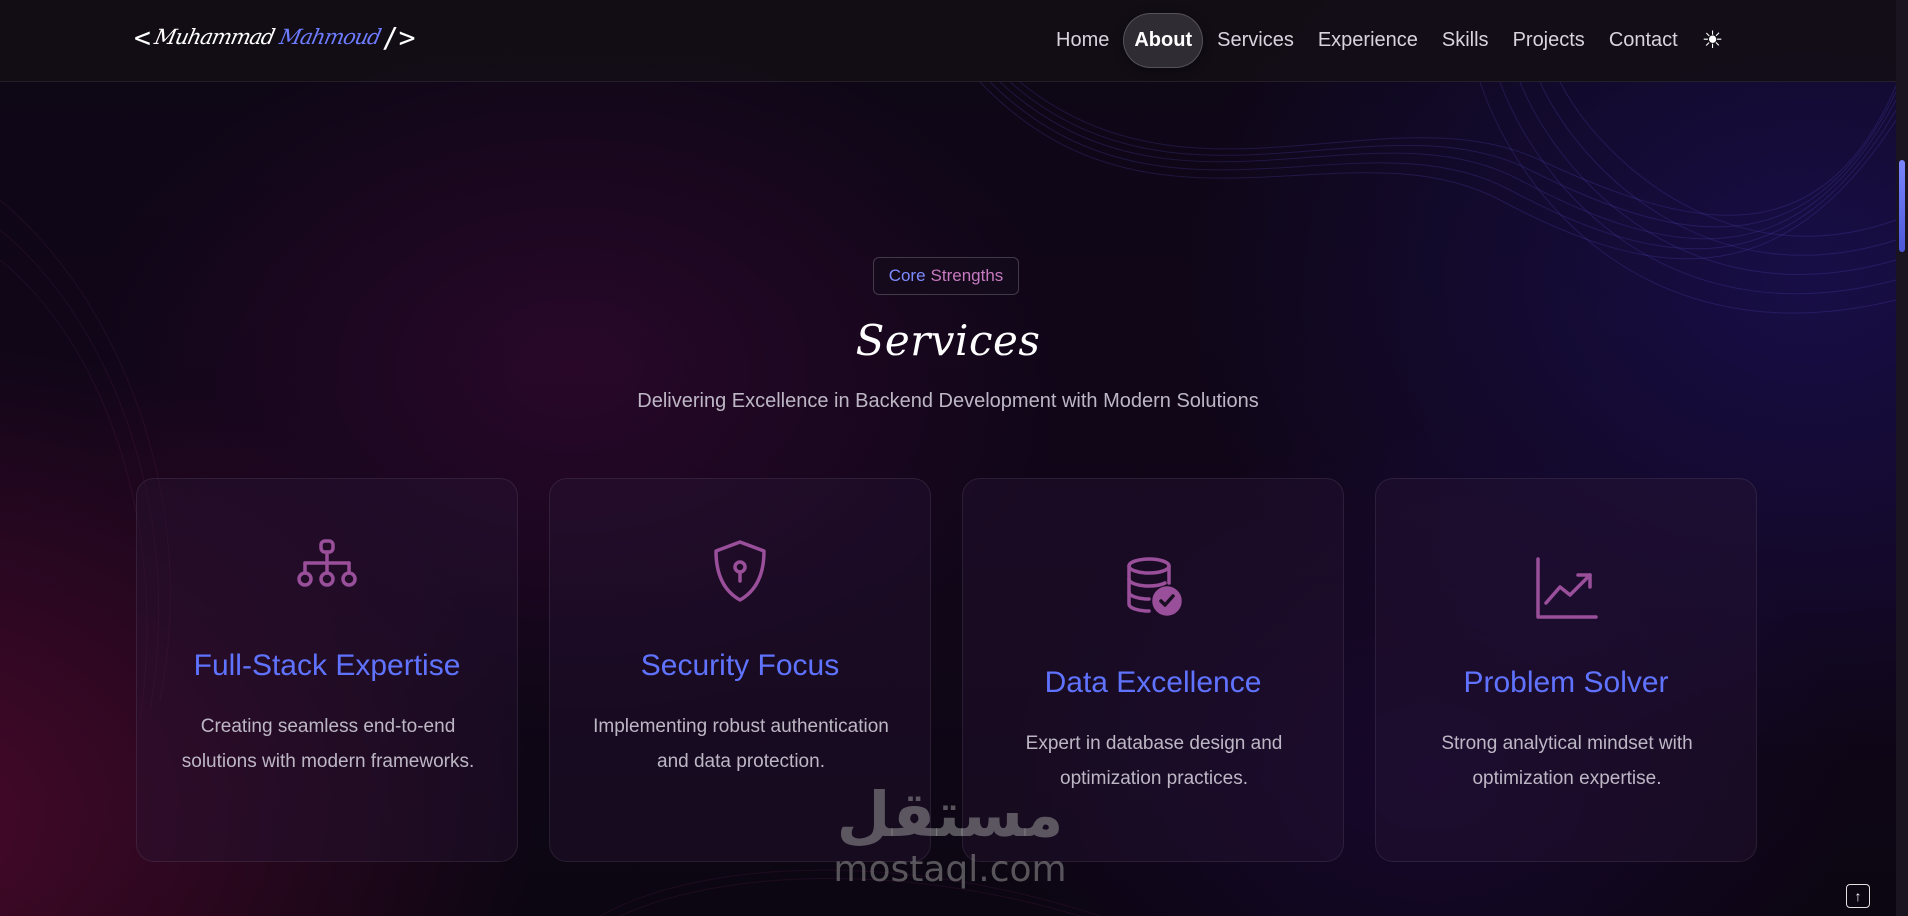 The image size is (1908, 916). What do you see at coordinates (214, 37) in the screenshot?
I see `logo-first-name: Muhammad` at bounding box center [214, 37].